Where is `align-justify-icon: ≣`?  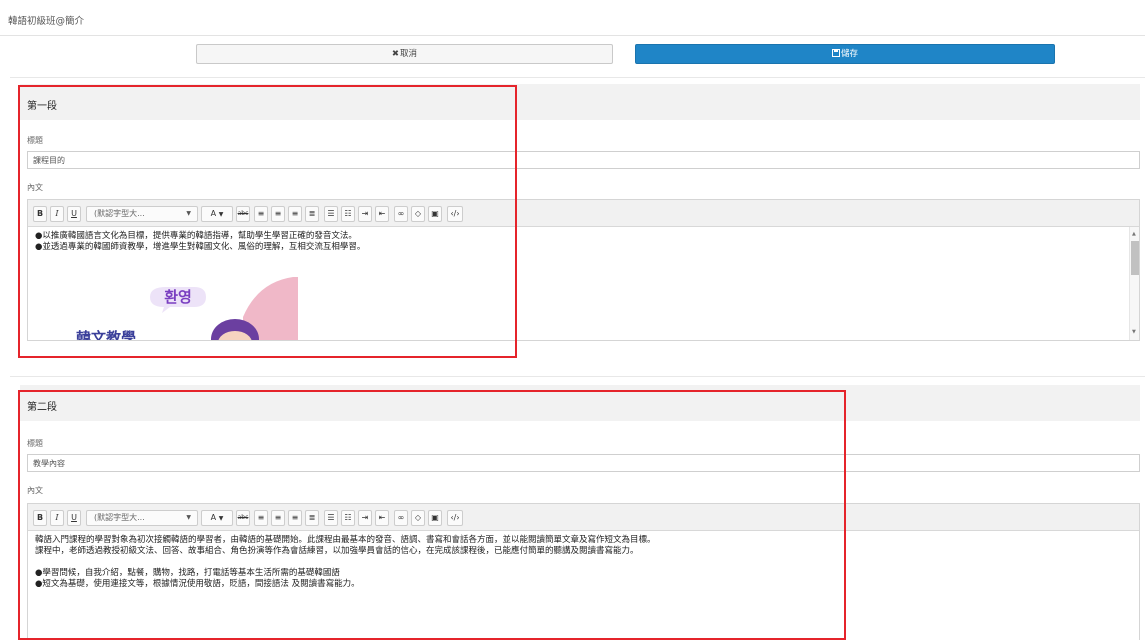 align-justify-icon: ≣ is located at coordinates (312, 213).